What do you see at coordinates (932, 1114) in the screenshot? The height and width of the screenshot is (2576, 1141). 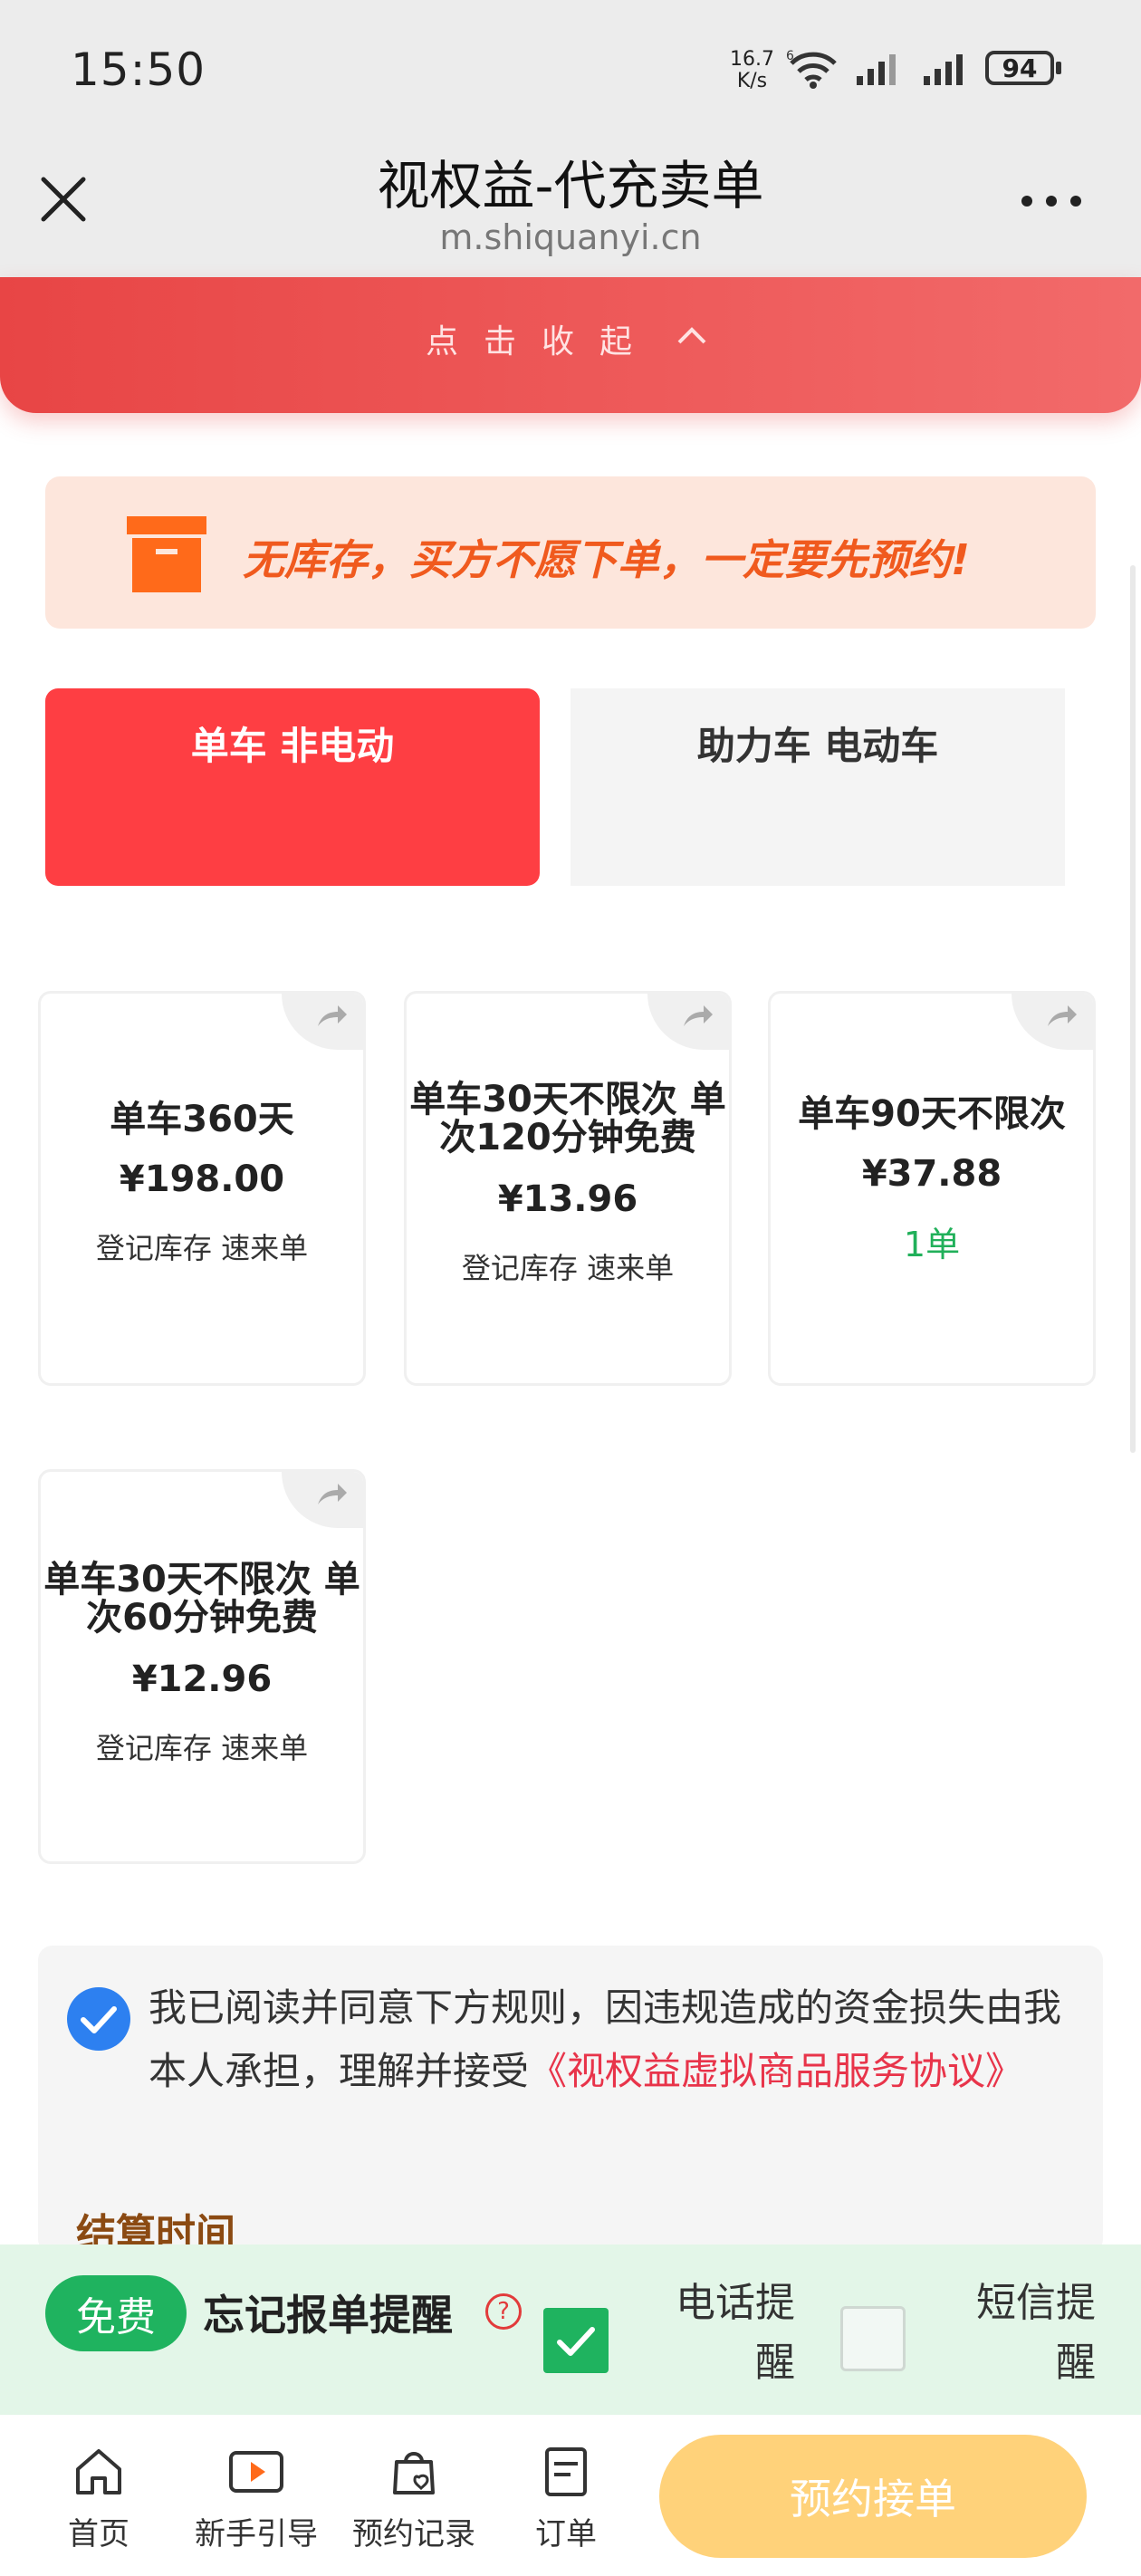 I see `product-name: 单车90天不限次` at bounding box center [932, 1114].